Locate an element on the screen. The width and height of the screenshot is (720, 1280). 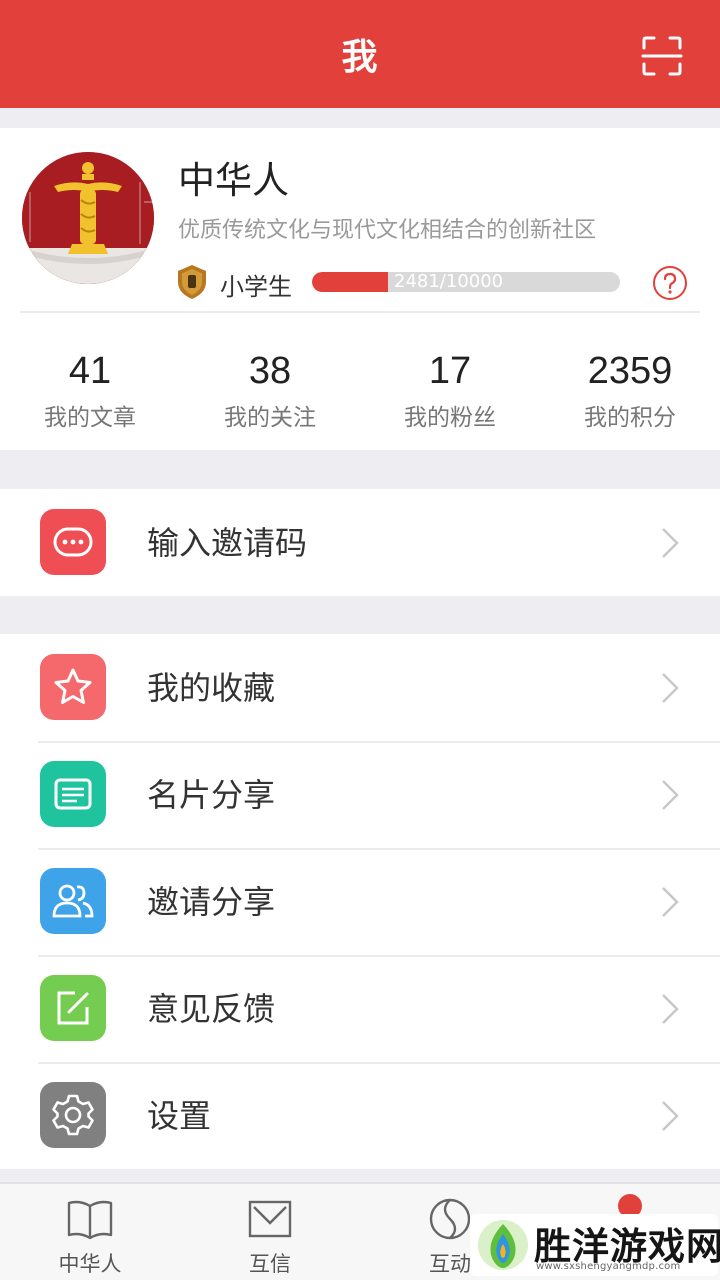
menu-item-label: 输入邀请码 is located at coordinates (227, 543).